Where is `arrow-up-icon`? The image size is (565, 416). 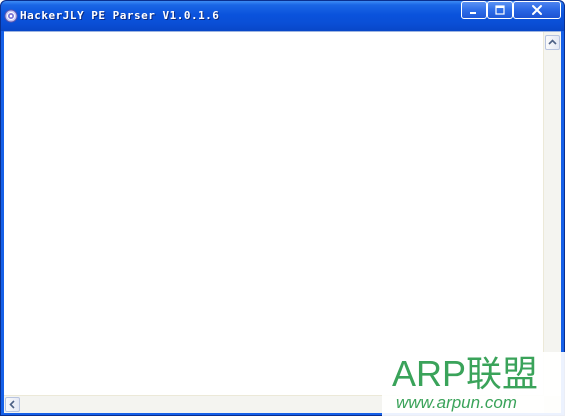
arrow-up-icon is located at coordinates (552, 42).